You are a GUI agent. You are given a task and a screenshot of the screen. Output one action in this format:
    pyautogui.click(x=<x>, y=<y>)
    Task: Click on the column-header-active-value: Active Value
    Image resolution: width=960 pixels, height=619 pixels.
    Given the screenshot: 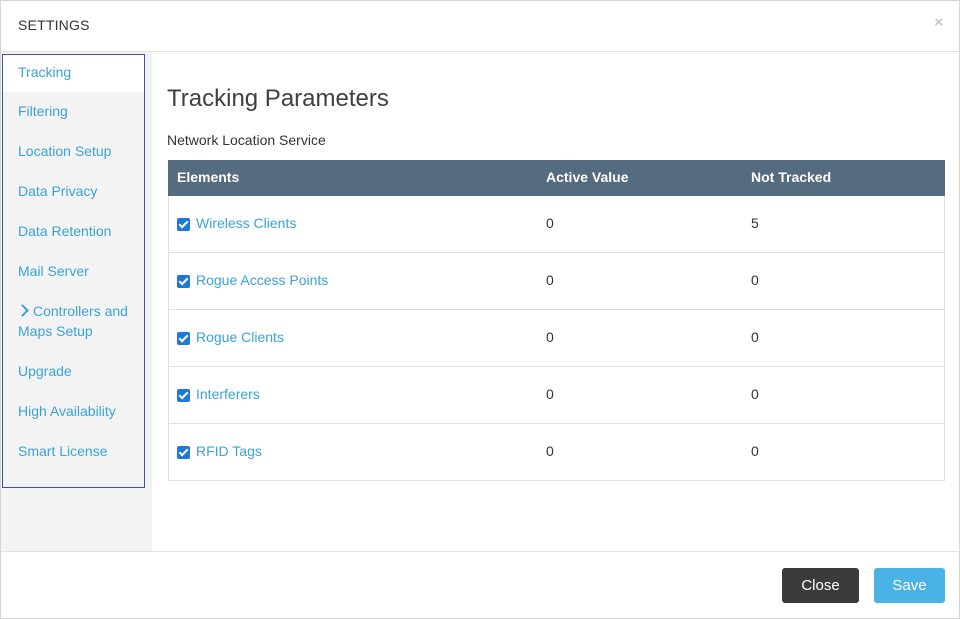 What is the action you would take?
    pyautogui.click(x=587, y=177)
    